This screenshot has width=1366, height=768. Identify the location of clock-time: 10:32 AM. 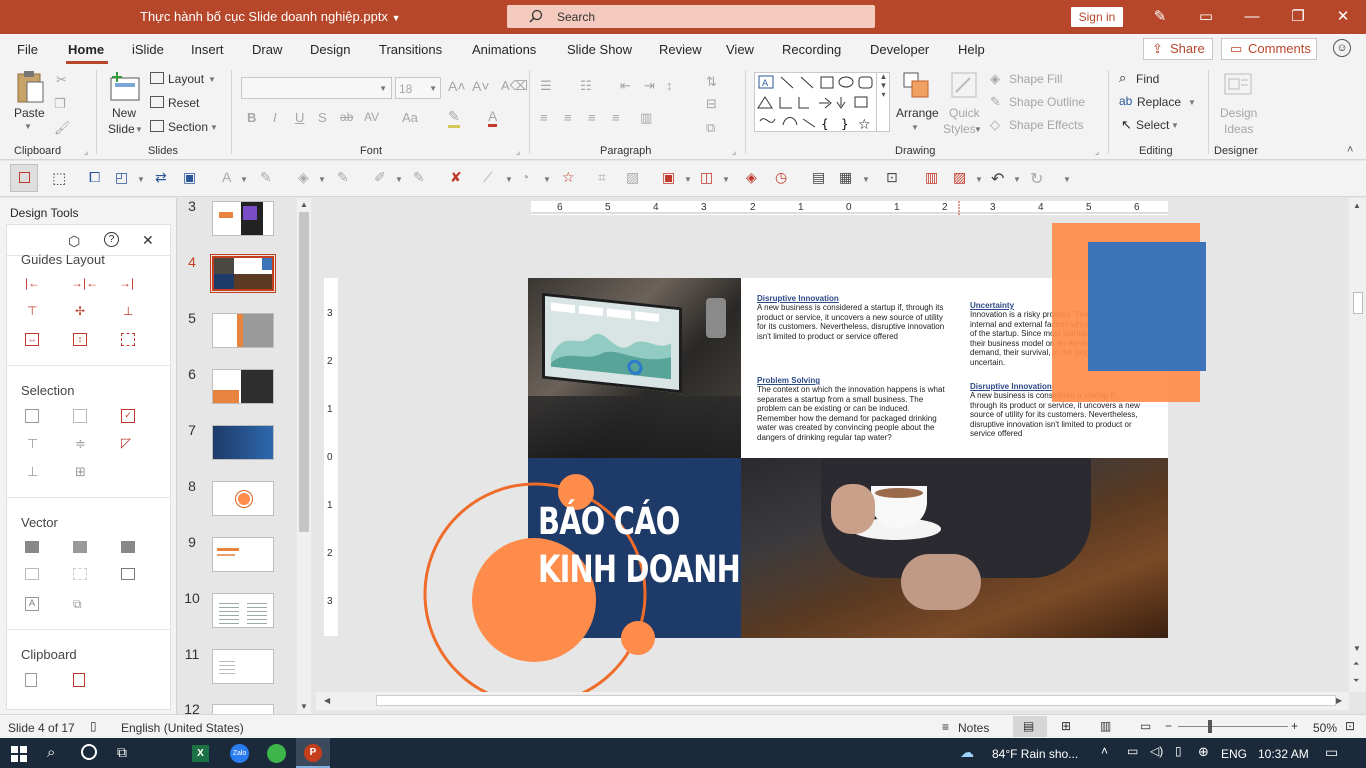
(1283, 754).